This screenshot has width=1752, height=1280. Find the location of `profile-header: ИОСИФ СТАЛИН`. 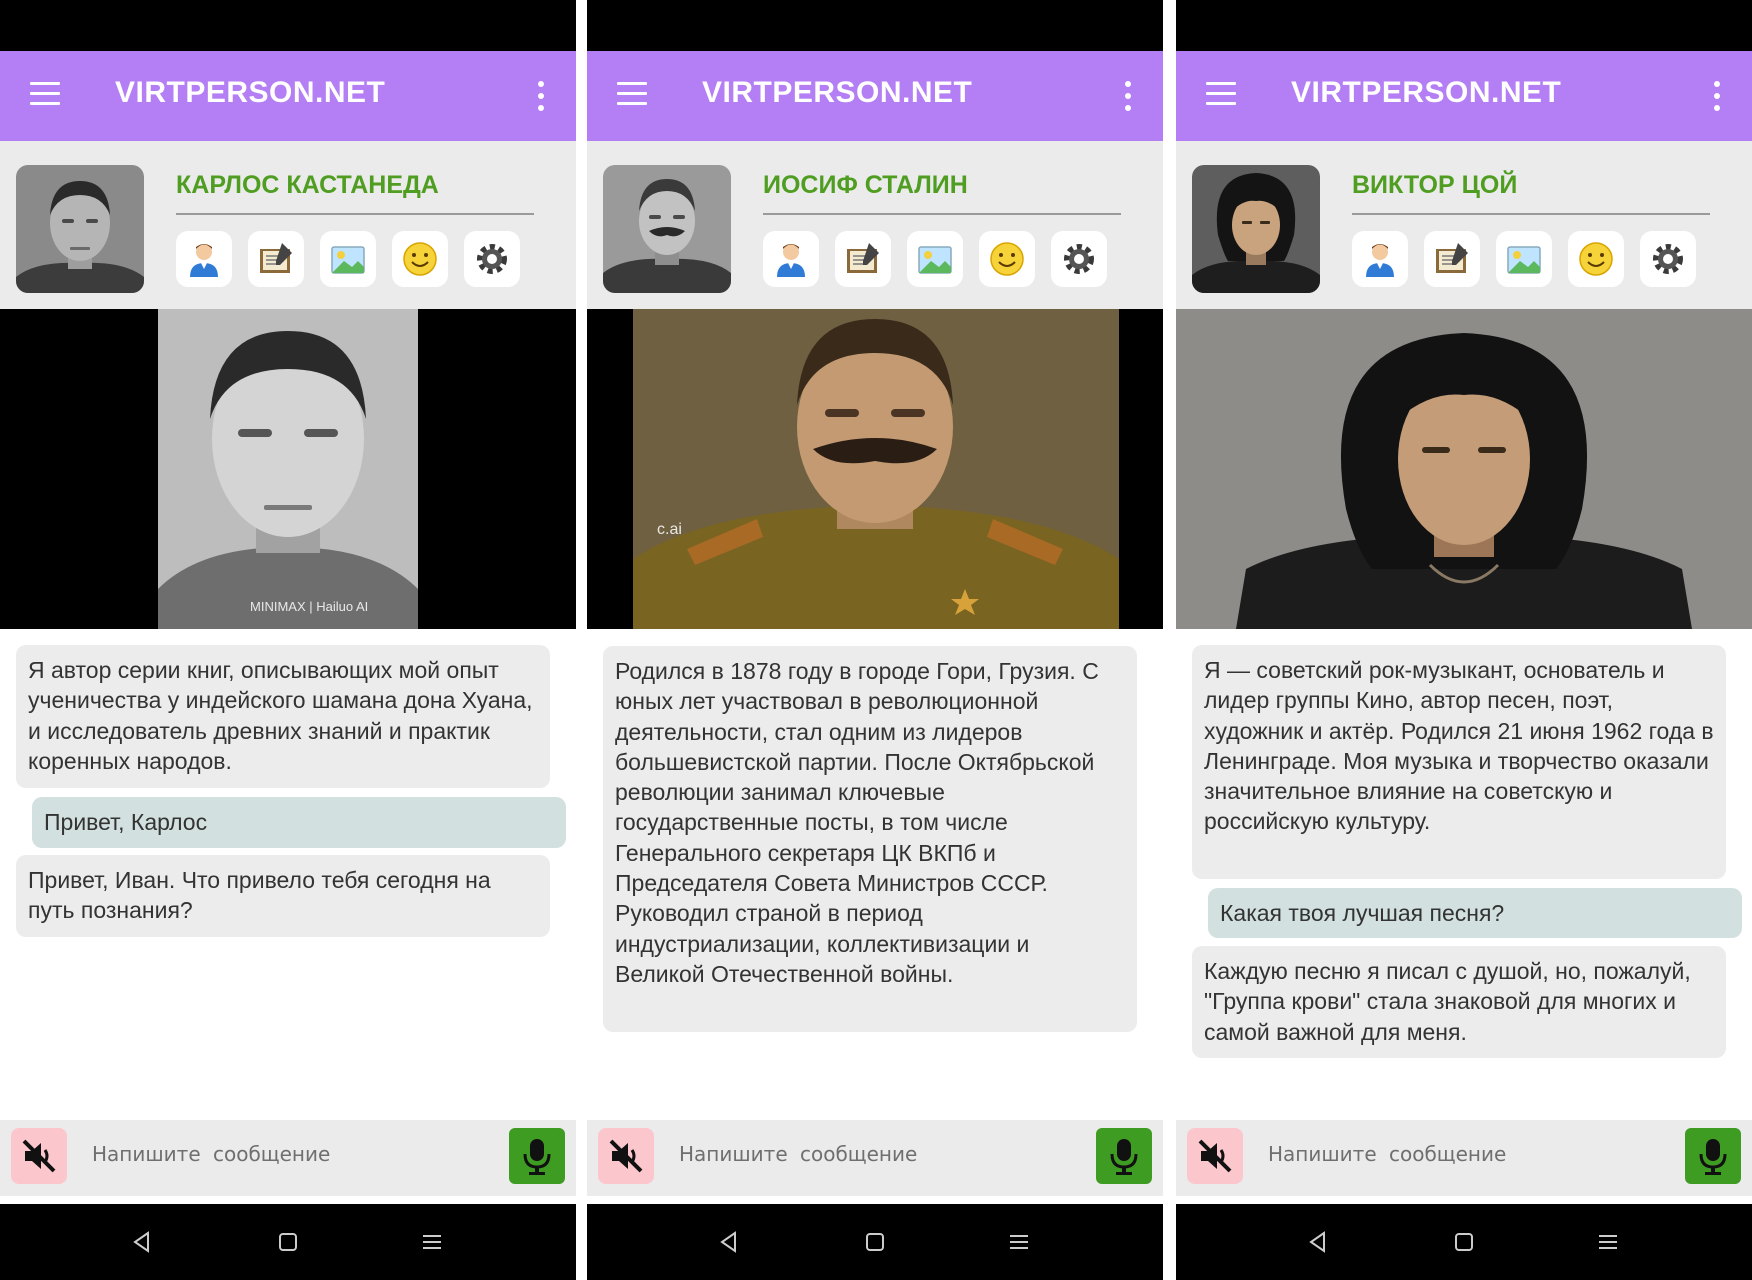

profile-header: ИОСИФ СТАЛИН is located at coordinates (875, 225).